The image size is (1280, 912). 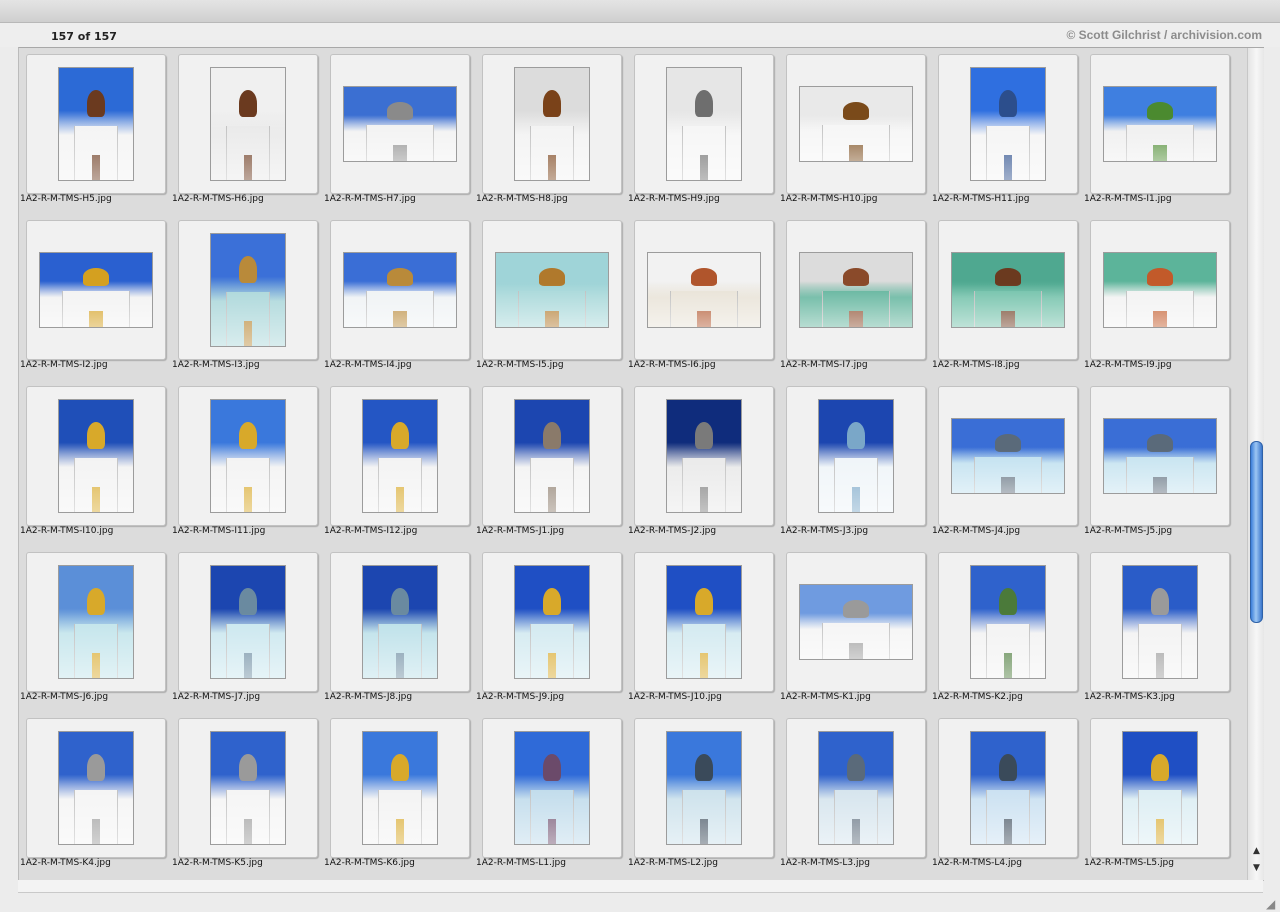 I want to click on thumbnail-cell: 1A2-R-M-TMS-H6.jpg, so click(x=247, y=131).